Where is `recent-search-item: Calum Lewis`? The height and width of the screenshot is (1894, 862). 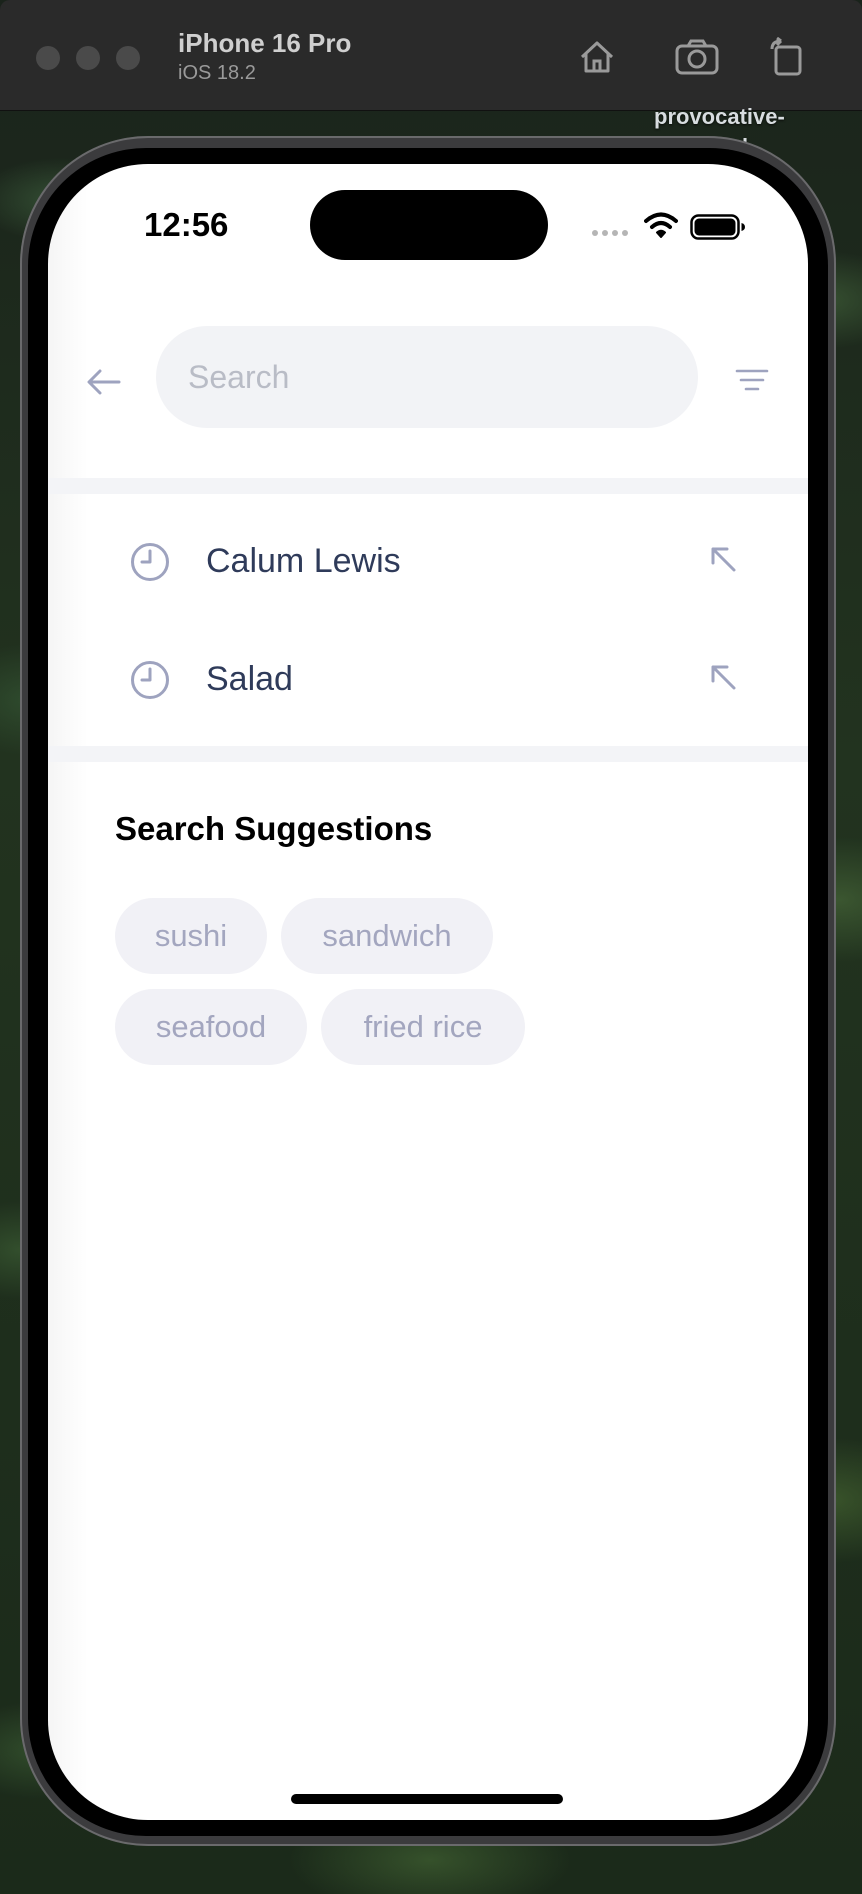
recent-search-item: Calum Lewis is located at coordinates (428, 562).